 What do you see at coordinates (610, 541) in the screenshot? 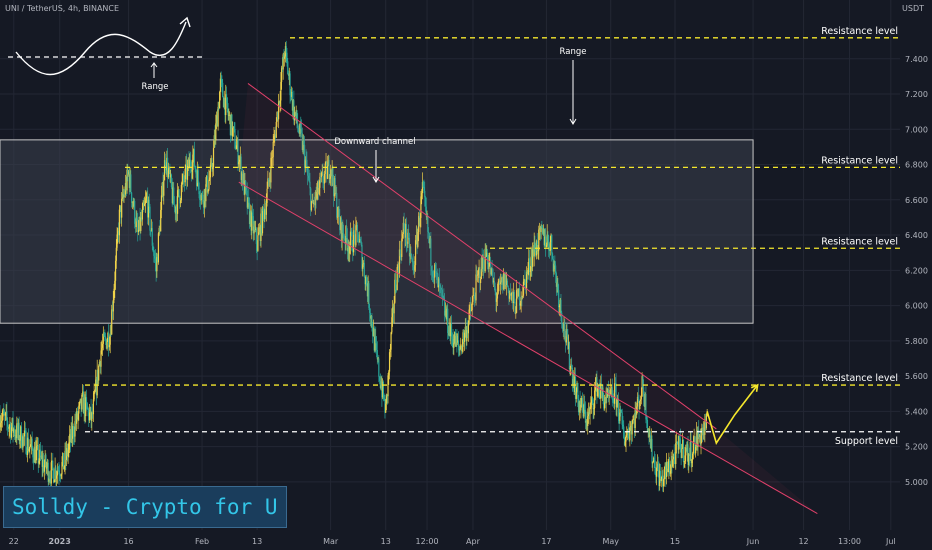
I see `x-tick-label: May` at bounding box center [610, 541].